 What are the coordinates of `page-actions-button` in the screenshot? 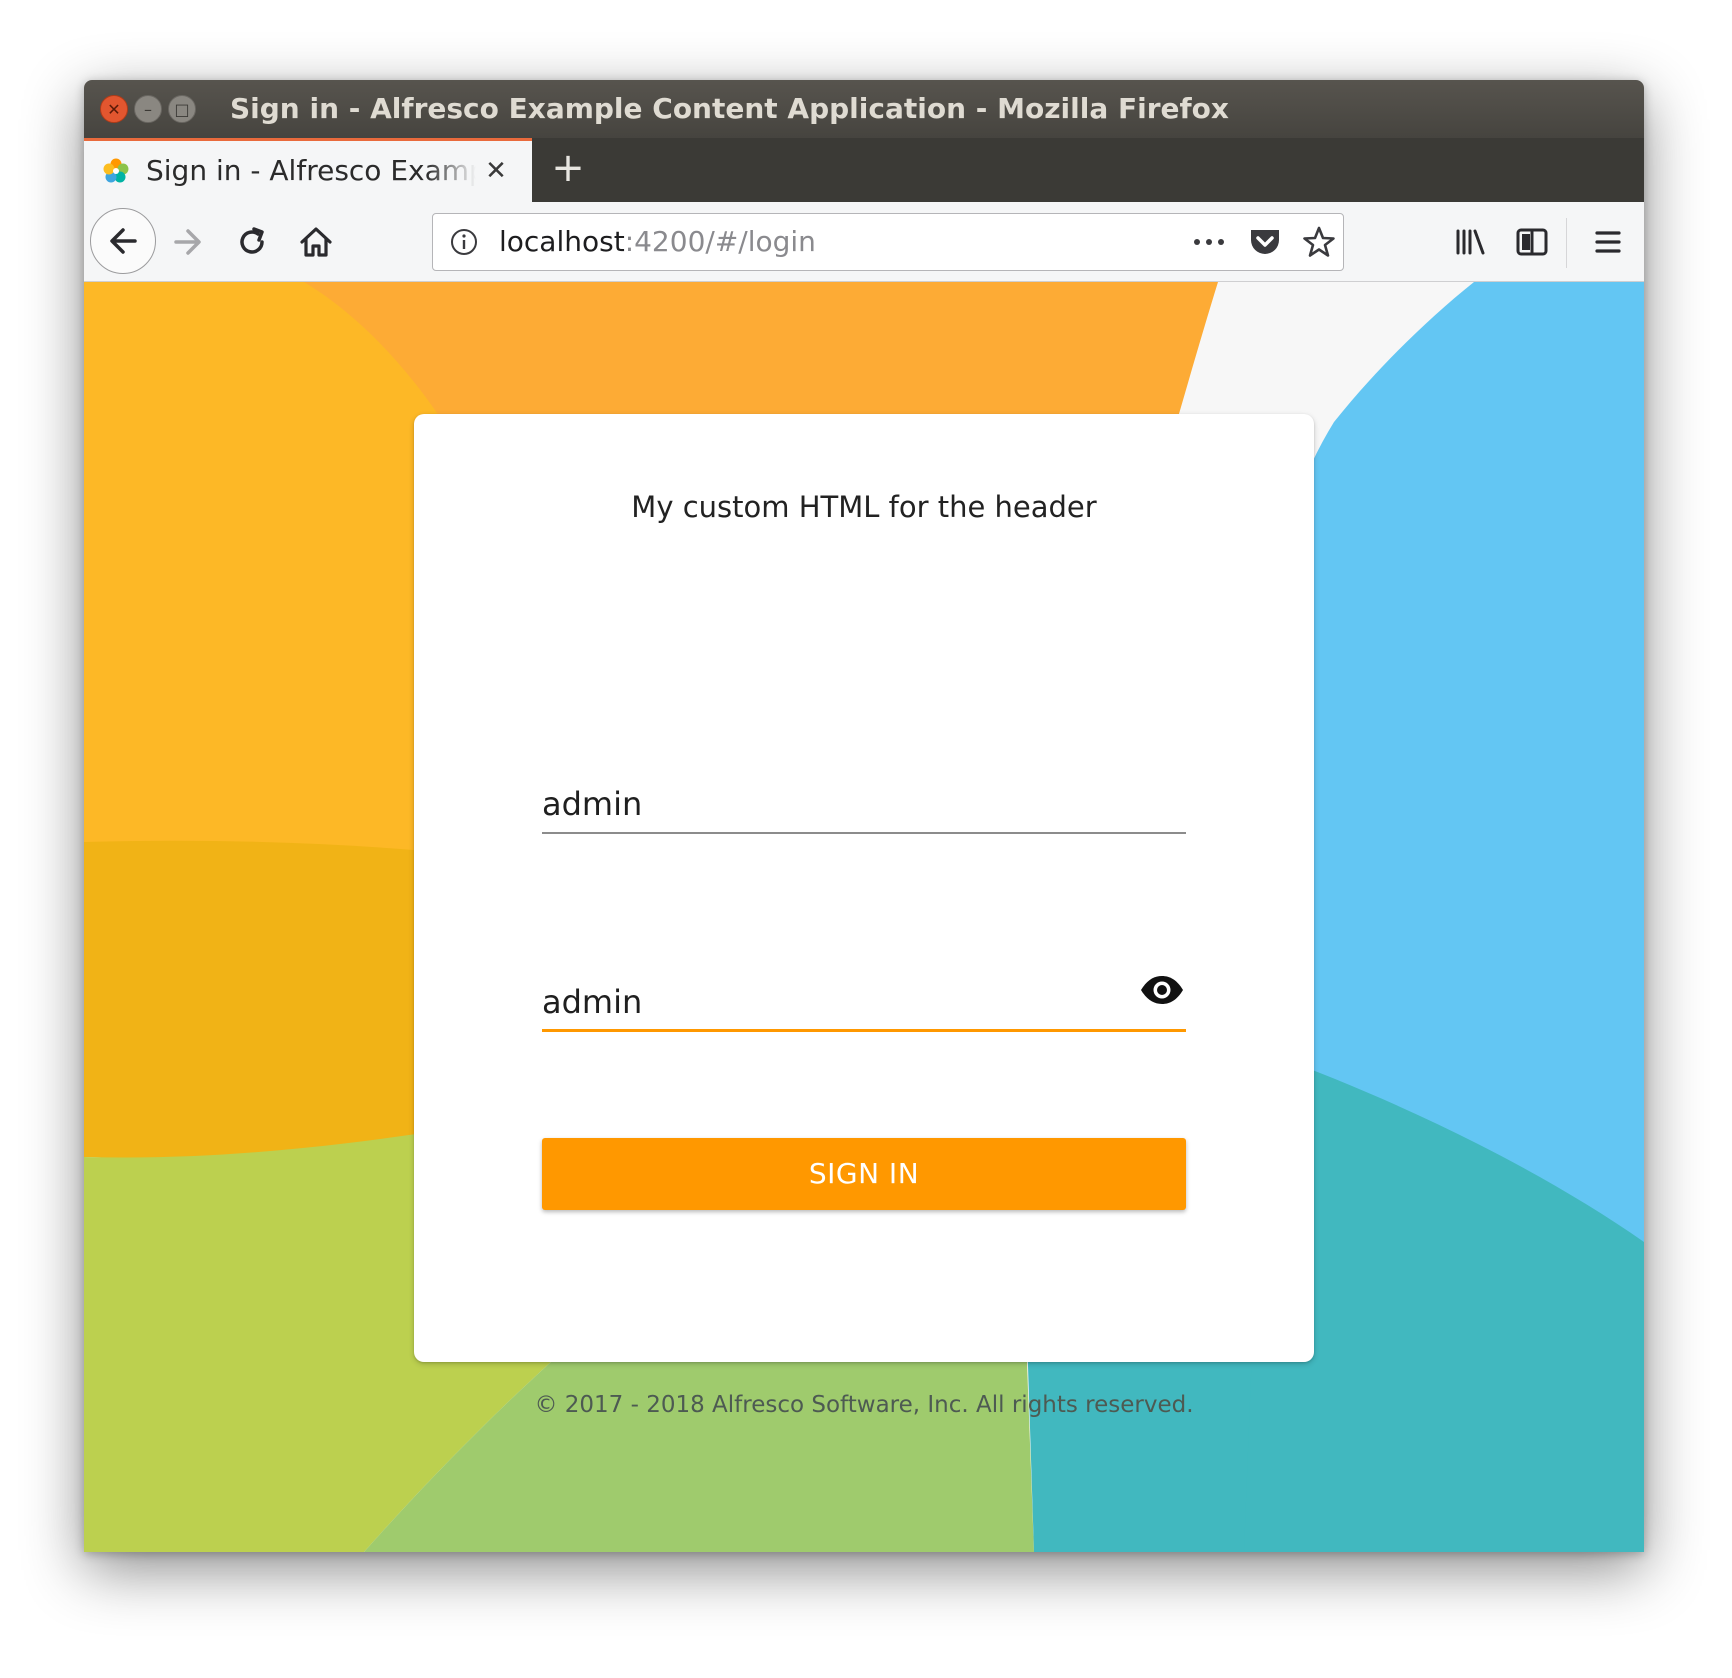 It's located at (1209, 242).